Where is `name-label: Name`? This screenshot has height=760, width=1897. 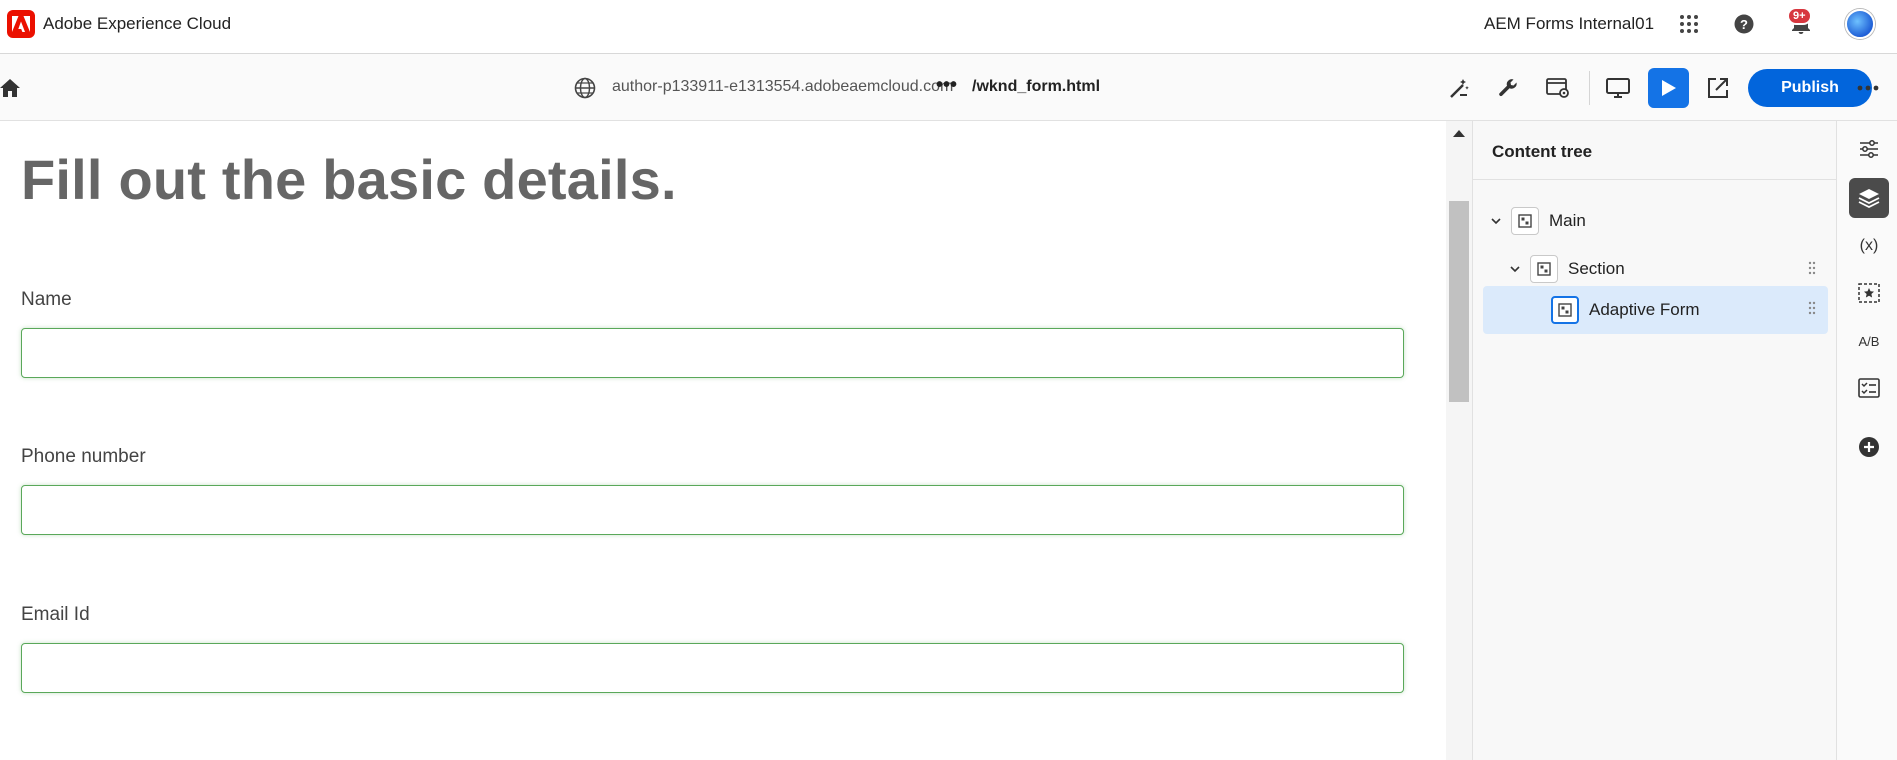 name-label: Name is located at coordinates (46, 299).